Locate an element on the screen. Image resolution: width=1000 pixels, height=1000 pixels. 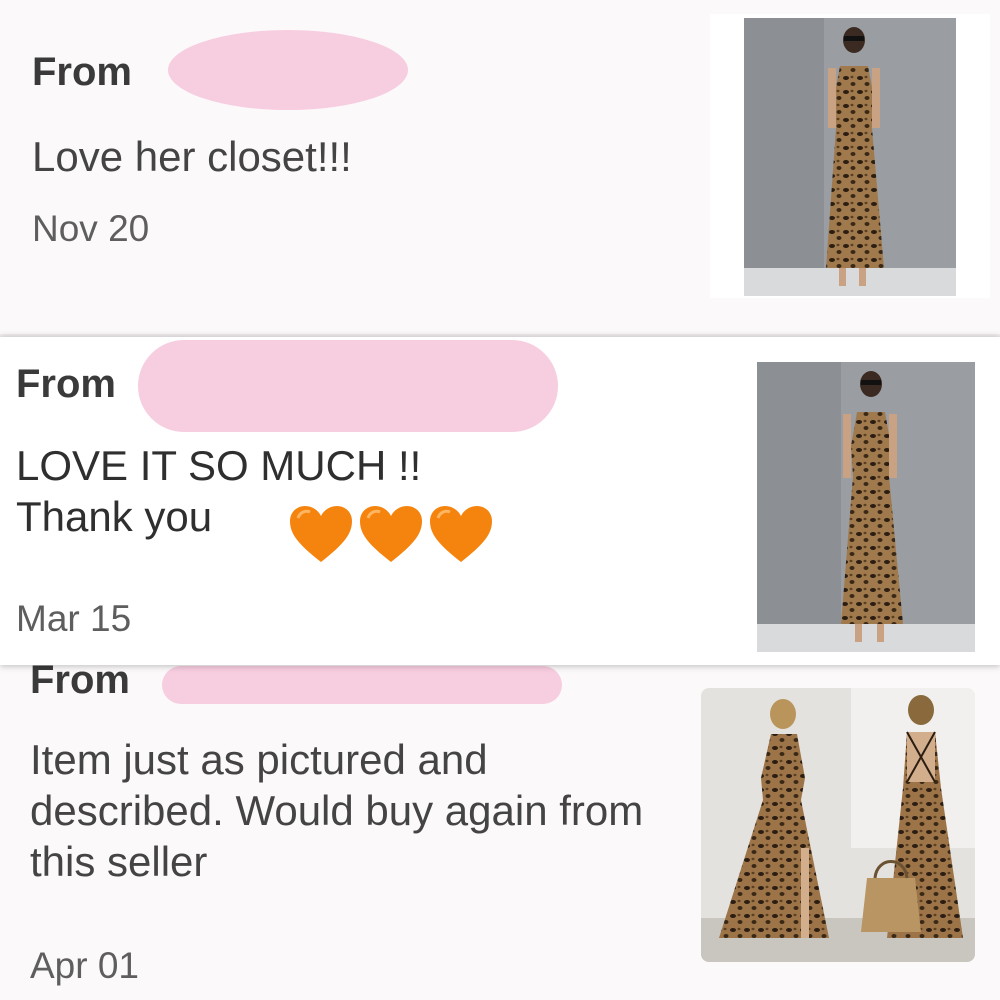
review-message: Love her closet!!! is located at coordinates (192, 156).